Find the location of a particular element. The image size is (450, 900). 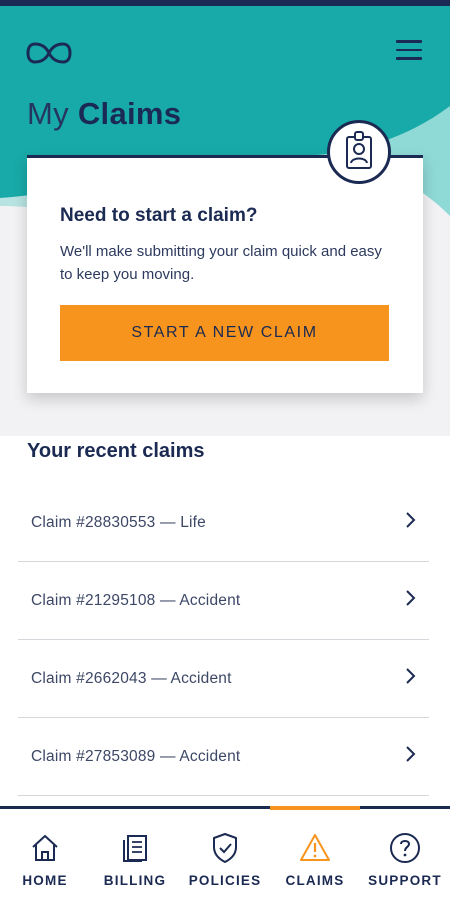

home-icon is located at coordinates (45, 848).